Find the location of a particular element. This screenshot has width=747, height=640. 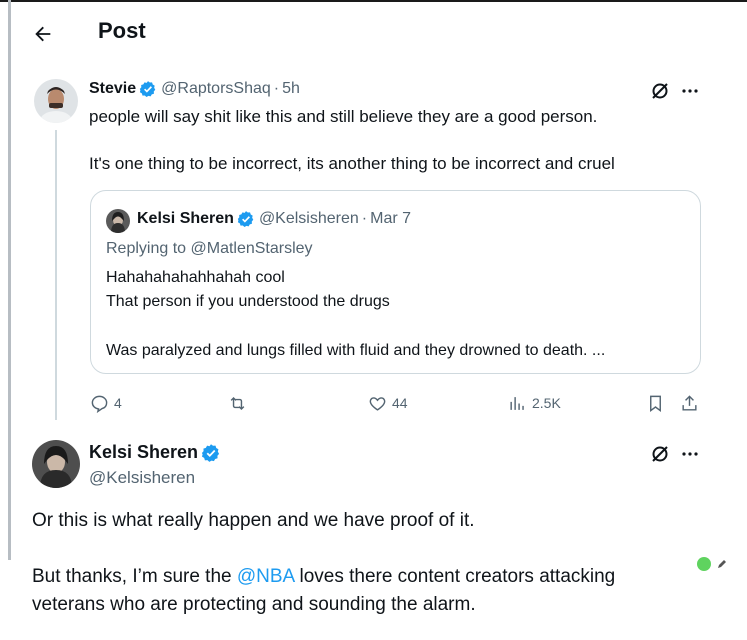

like-button: 44 is located at coordinates (388, 403).